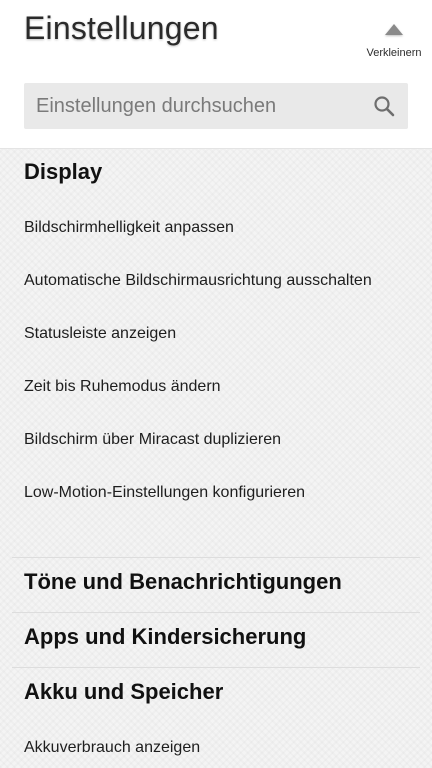 This screenshot has width=432, height=768. What do you see at coordinates (112, 748) in the screenshot?
I see `settings-item-battery-usage: Akkuverbrauch anzeigen` at bounding box center [112, 748].